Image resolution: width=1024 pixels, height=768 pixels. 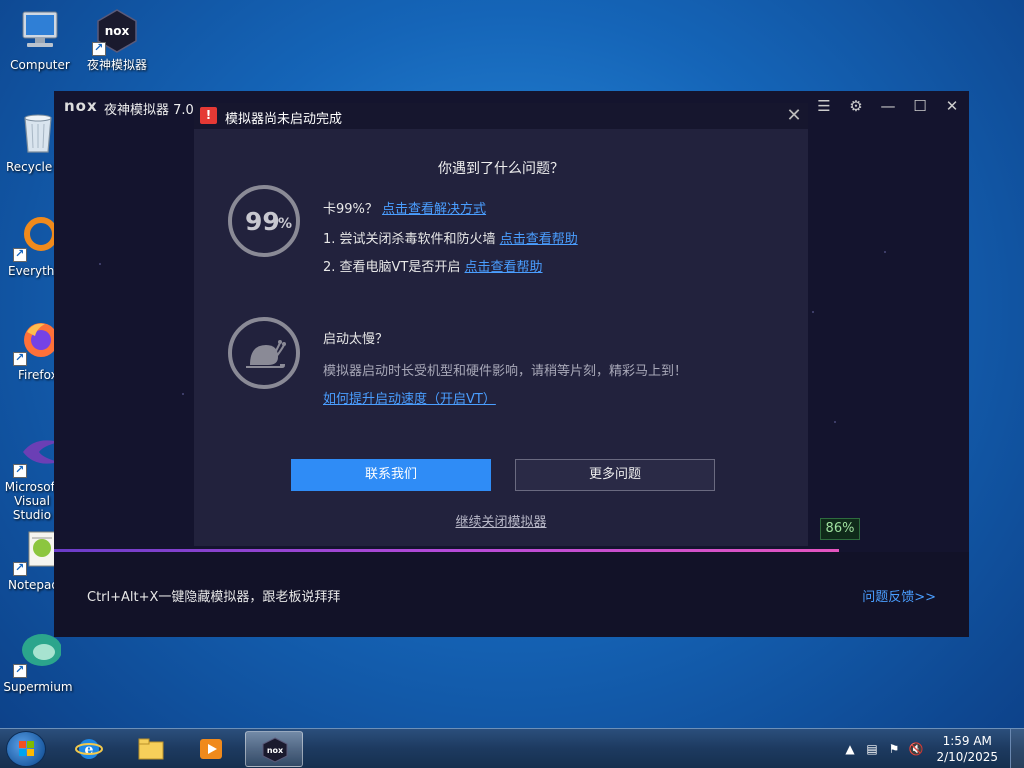 What do you see at coordinates (967, 749) in the screenshot?
I see `clock: 1:59 AM 2/10/2025` at bounding box center [967, 749].